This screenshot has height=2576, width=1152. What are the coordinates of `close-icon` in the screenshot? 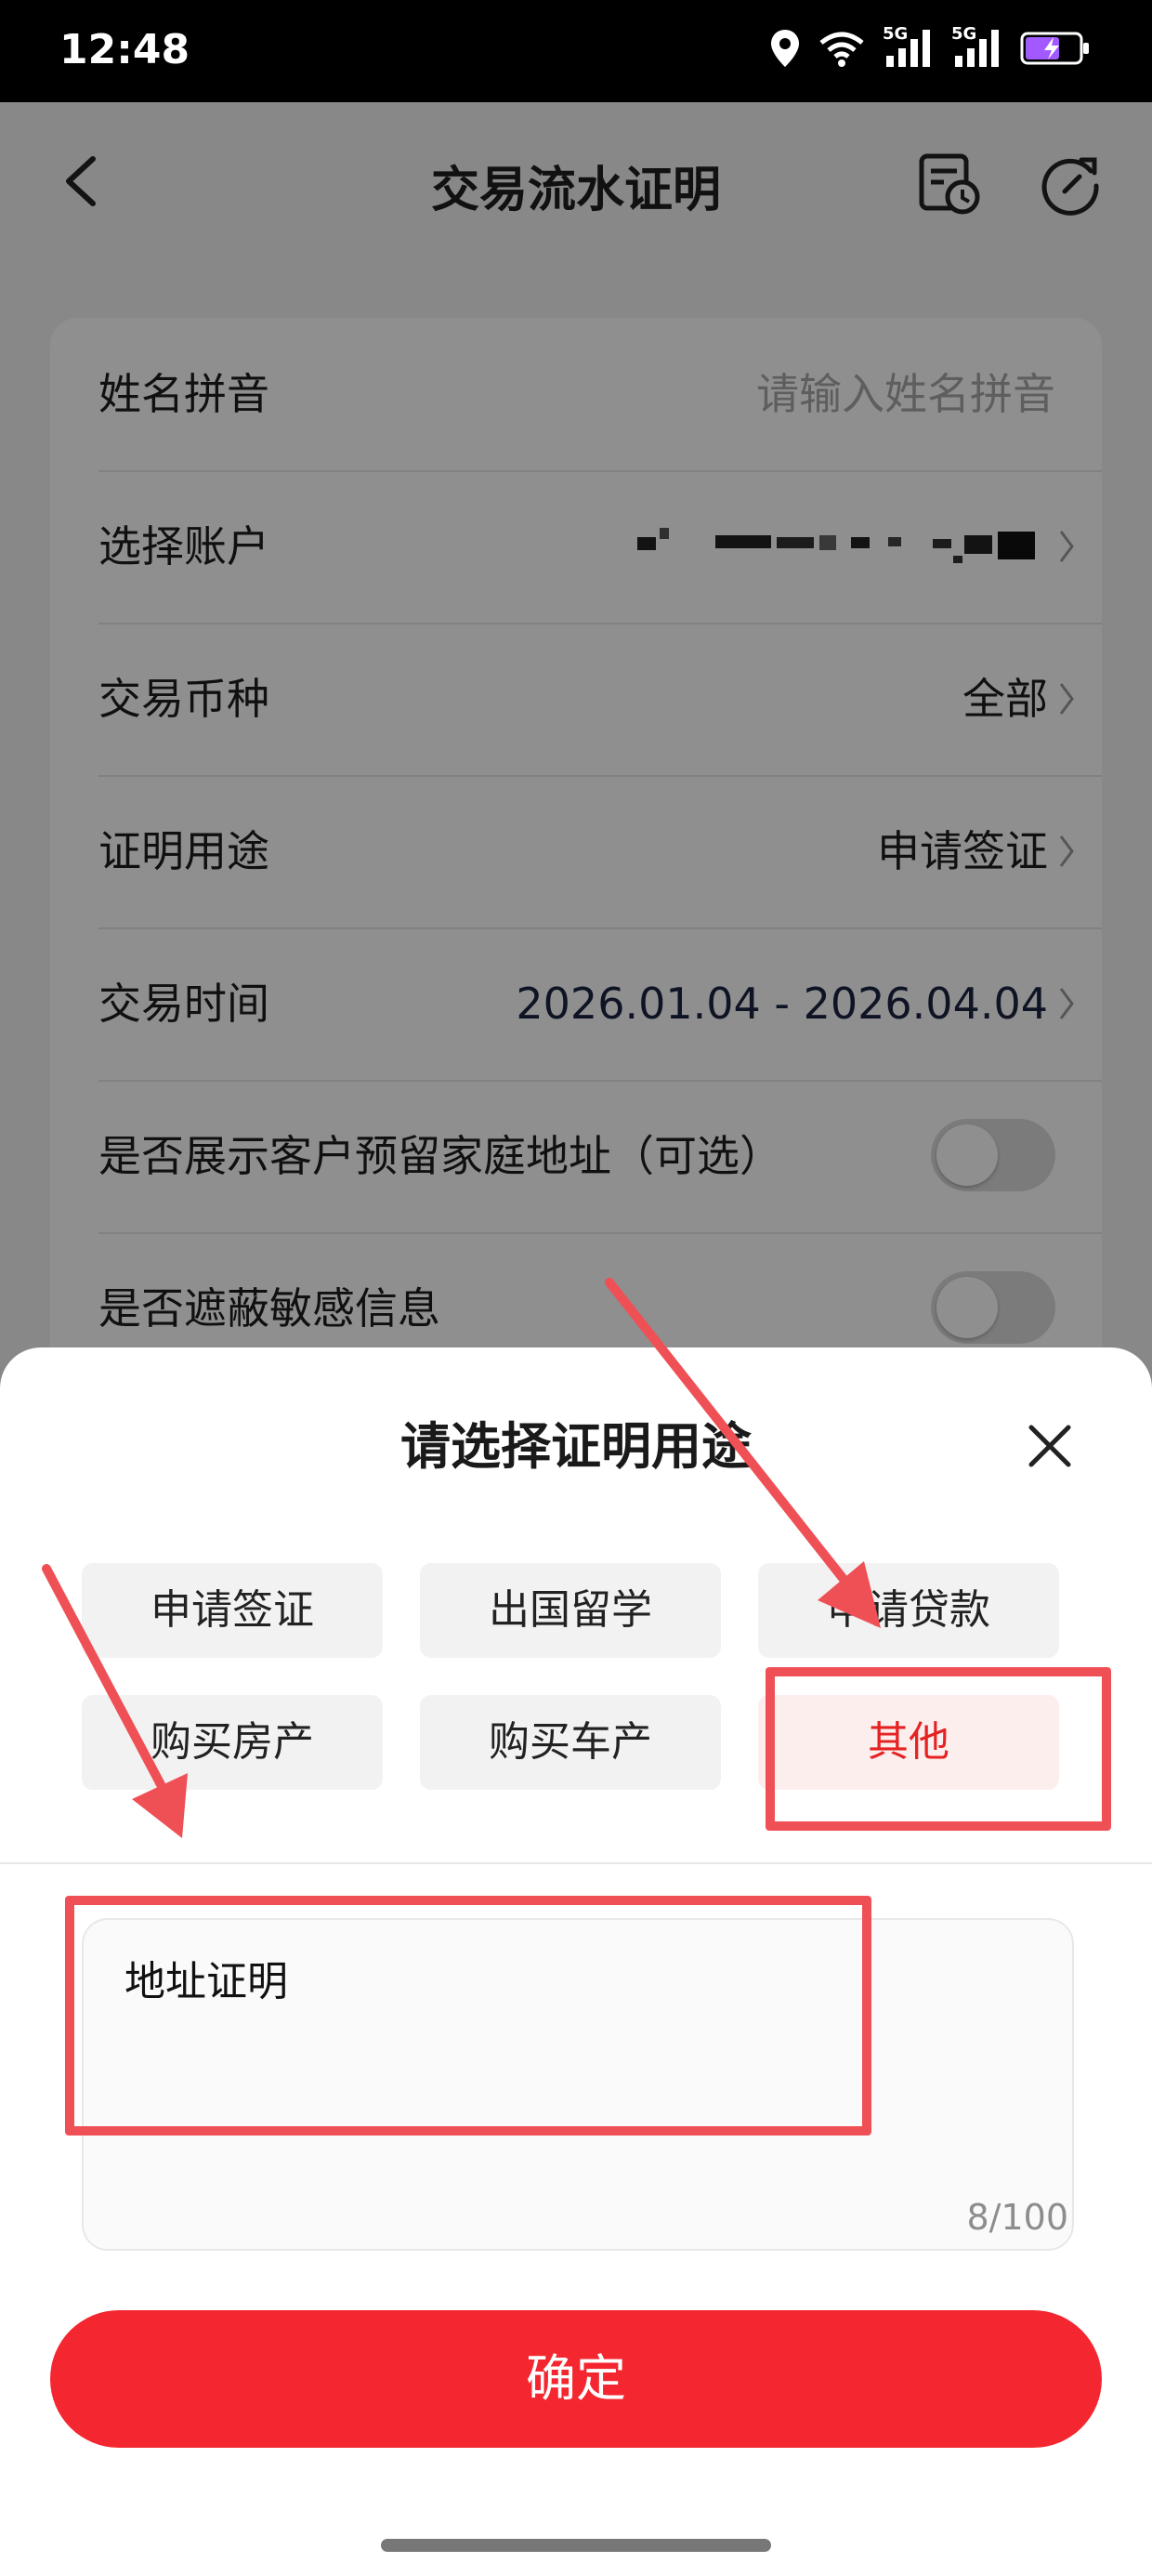 It's located at (1050, 1446).